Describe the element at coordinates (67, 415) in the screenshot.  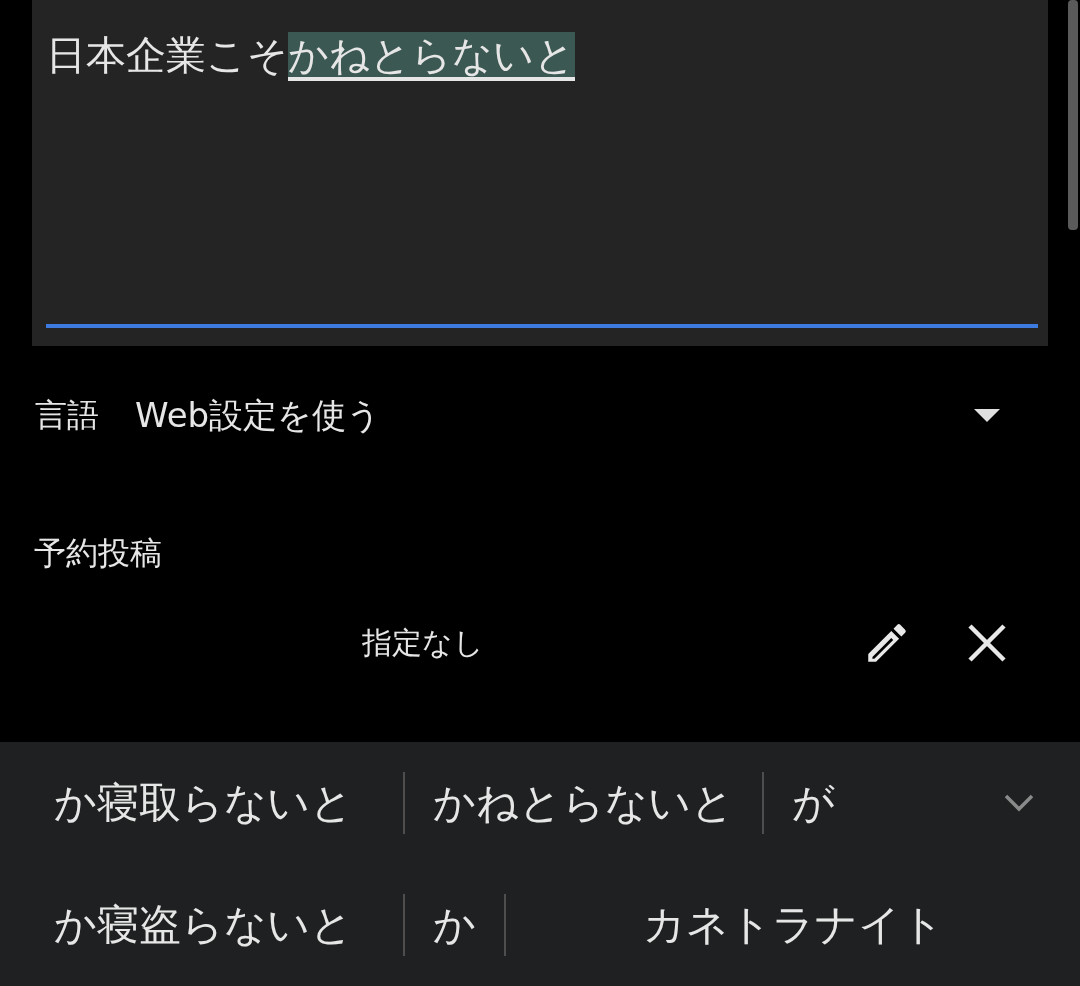
I see `language-label: 言語` at that location.